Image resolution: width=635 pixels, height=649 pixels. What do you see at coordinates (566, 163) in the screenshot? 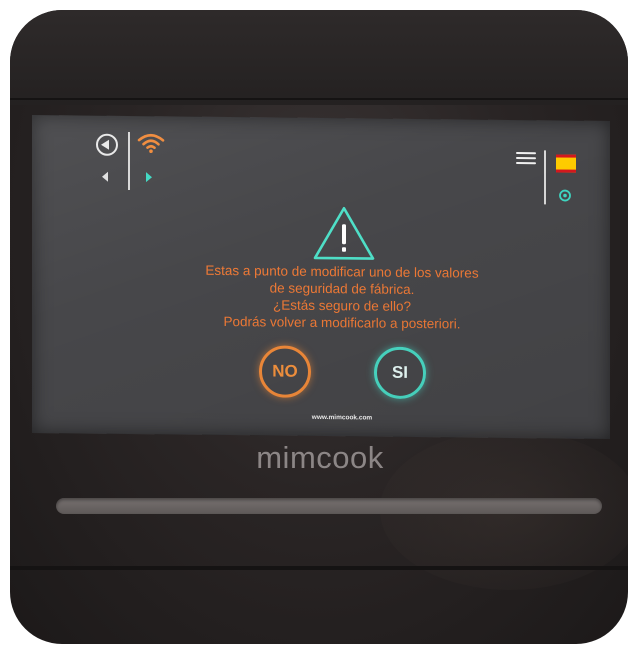
I see `spain-flag-icon` at bounding box center [566, 163].